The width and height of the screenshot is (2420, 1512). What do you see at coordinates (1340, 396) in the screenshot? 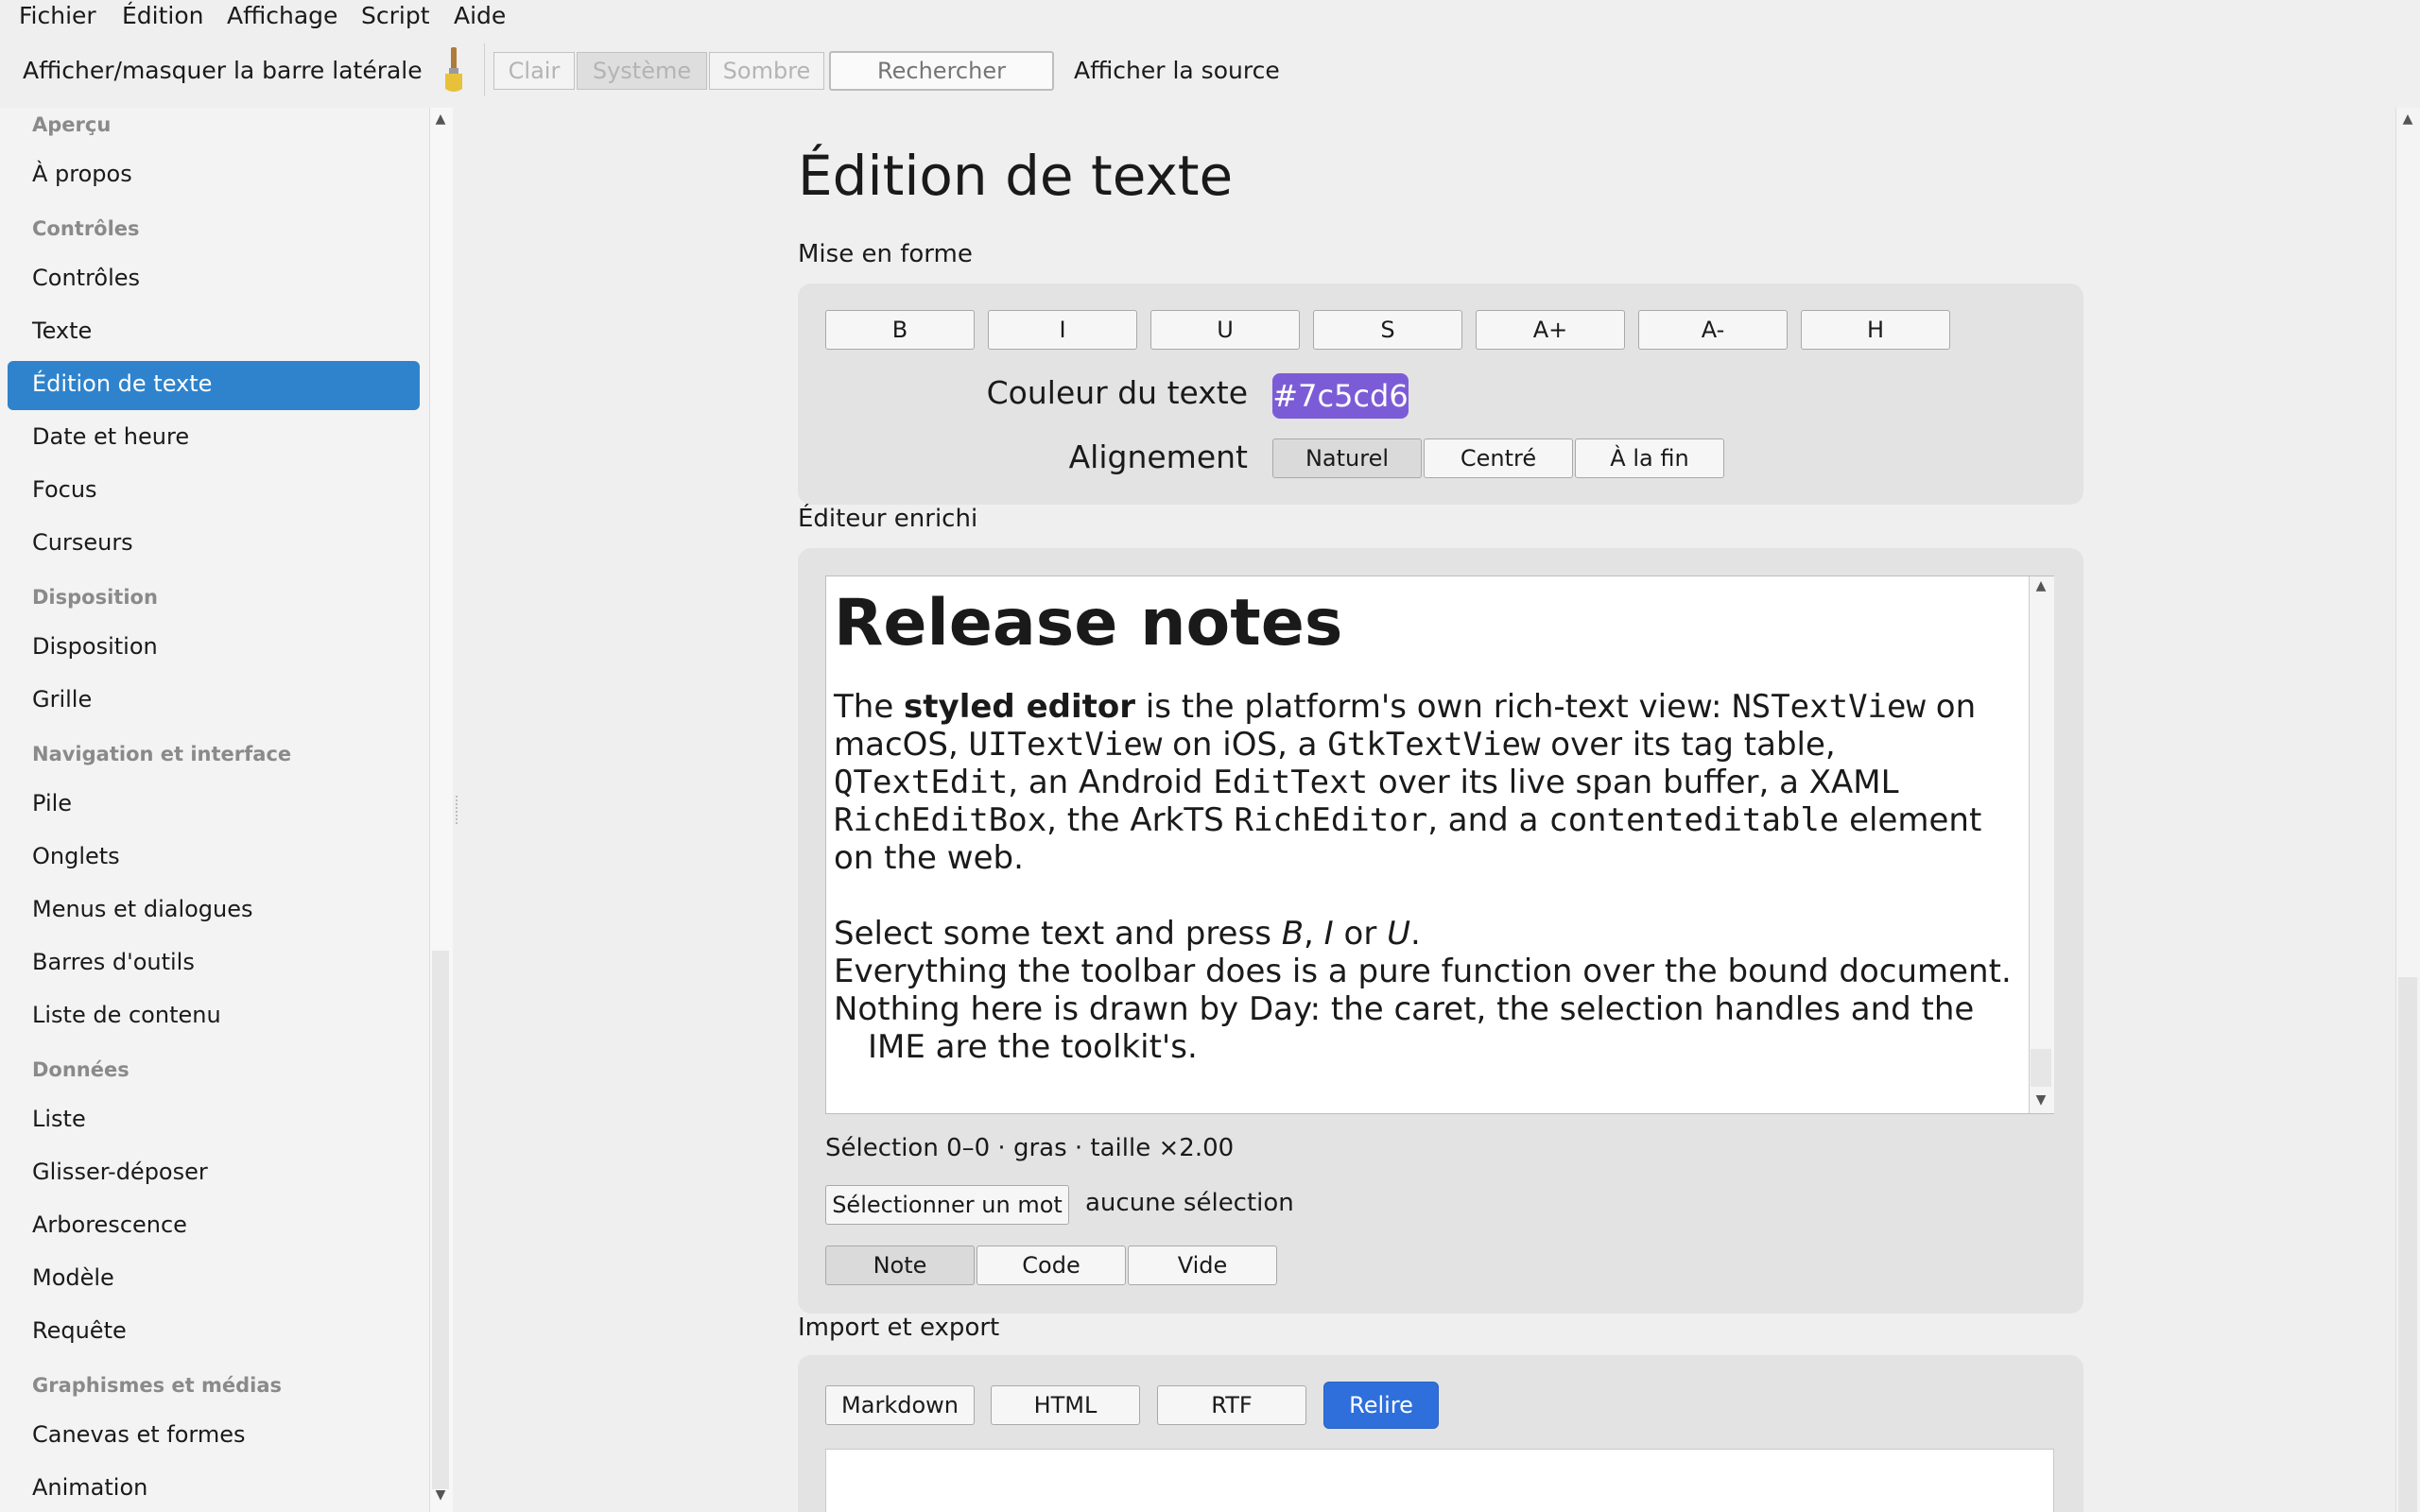
I see `text-color-swatch: #7c5cd6` at bounding box center [1340, 396].